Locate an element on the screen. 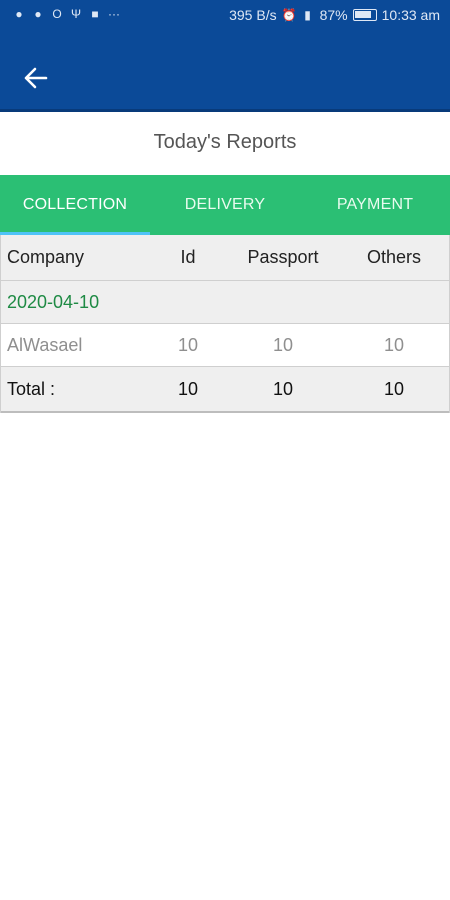  app-bar: ● ● O Ψ ■ ··· 395 B/s ⏰ ▮ 87% 10:33 am is located at coordinates (225, 56).